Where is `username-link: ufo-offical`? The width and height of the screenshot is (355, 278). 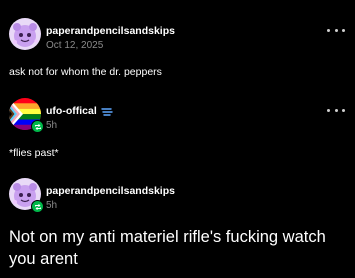
username-link: ufo-offical is located at coordinates (79, 111).